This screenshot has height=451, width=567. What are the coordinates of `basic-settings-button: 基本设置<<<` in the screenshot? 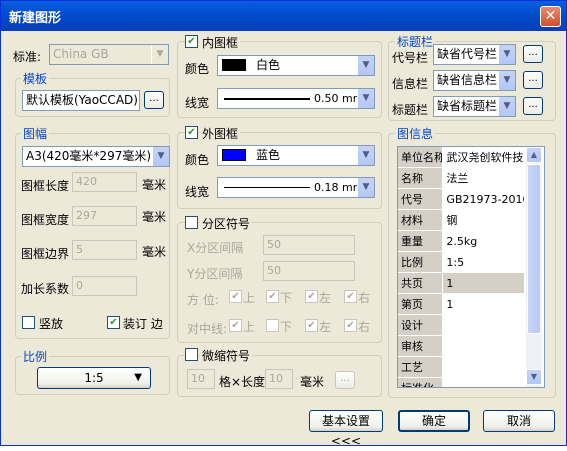 It's located at (346, 429).